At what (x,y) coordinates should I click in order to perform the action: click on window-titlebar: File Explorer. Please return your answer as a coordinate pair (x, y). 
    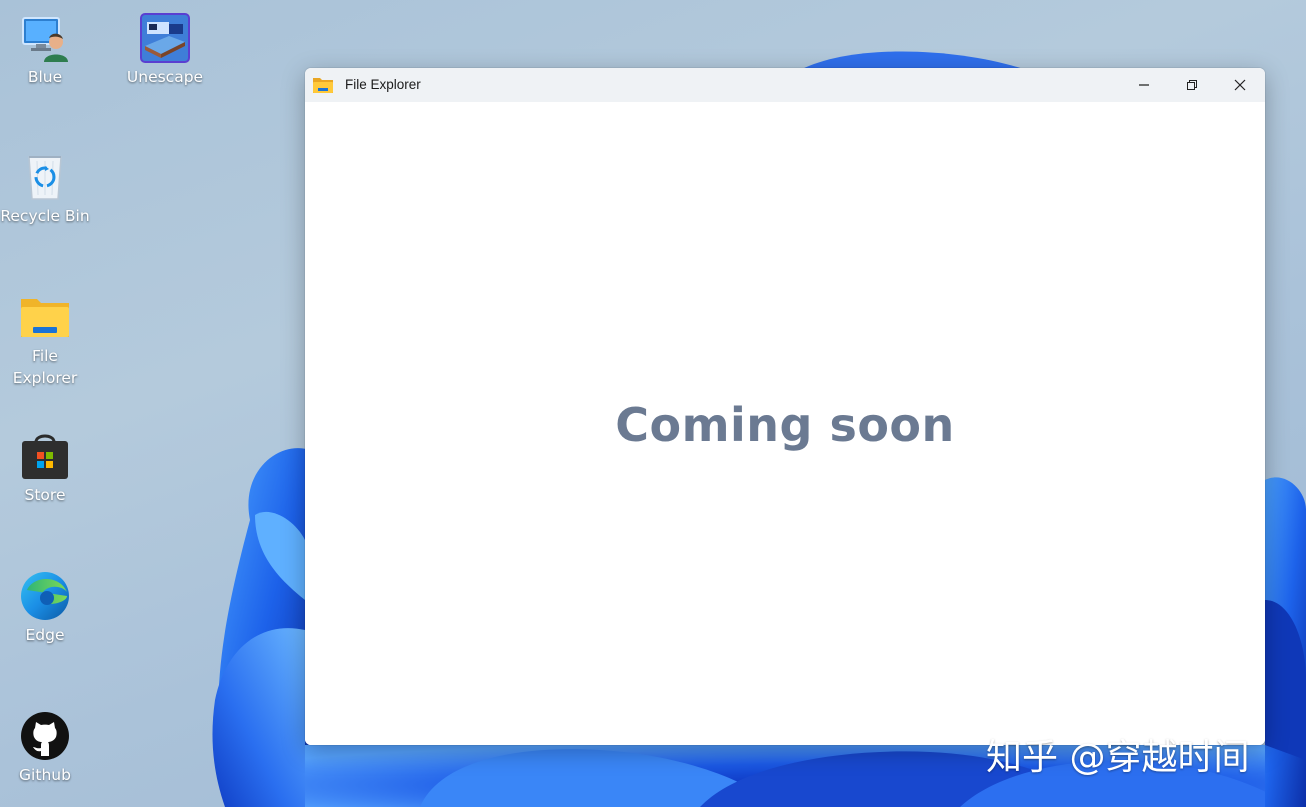
    Looking at the image, I should click on (785, 85).